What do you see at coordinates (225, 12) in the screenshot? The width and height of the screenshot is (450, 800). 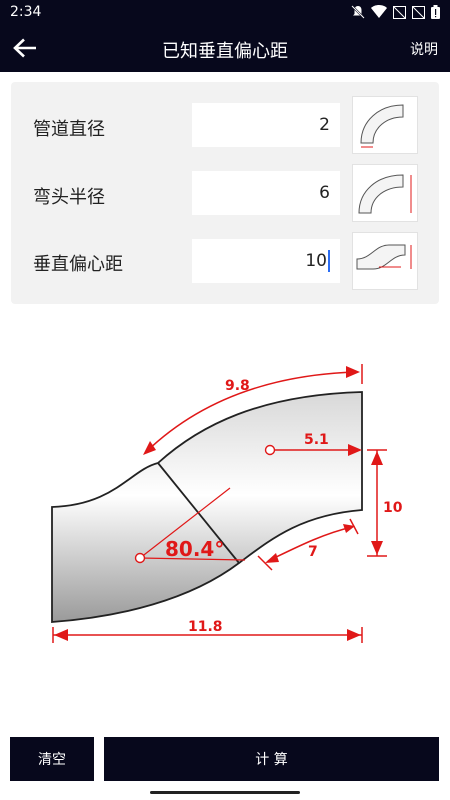 I see `status-bar: 2:34` at bounding box center [225, 12].